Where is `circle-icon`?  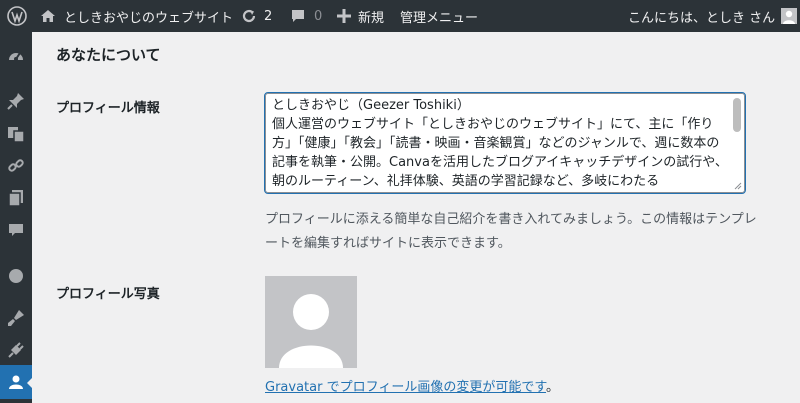
circle-icon is located at coordinates (16, 276).